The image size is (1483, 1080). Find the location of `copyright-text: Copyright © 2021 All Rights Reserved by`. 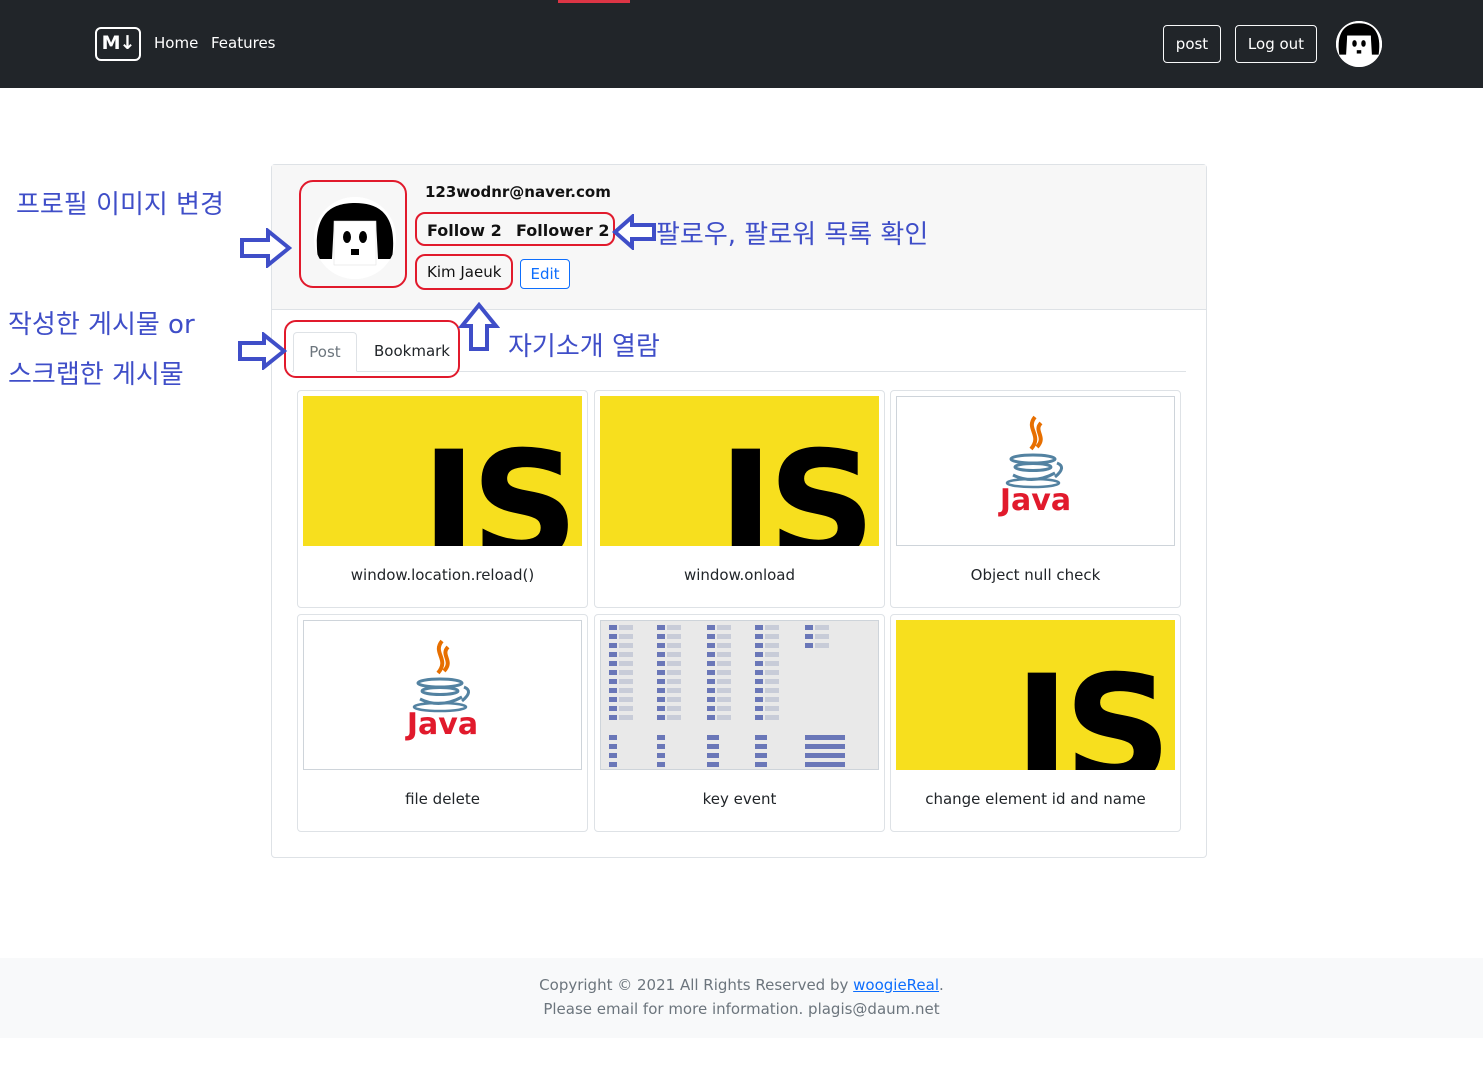

copyright-text: Copyright © 2021 All Rights Reserved by is located at coordinates (696, 985).